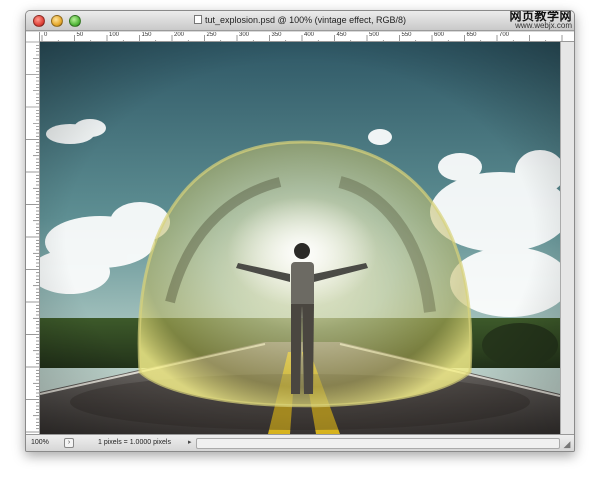 The width and height of the screenshot is (600, 485). I want to click on document-info: 1 pixels = 1.0000 pixels, so click(134, 442).